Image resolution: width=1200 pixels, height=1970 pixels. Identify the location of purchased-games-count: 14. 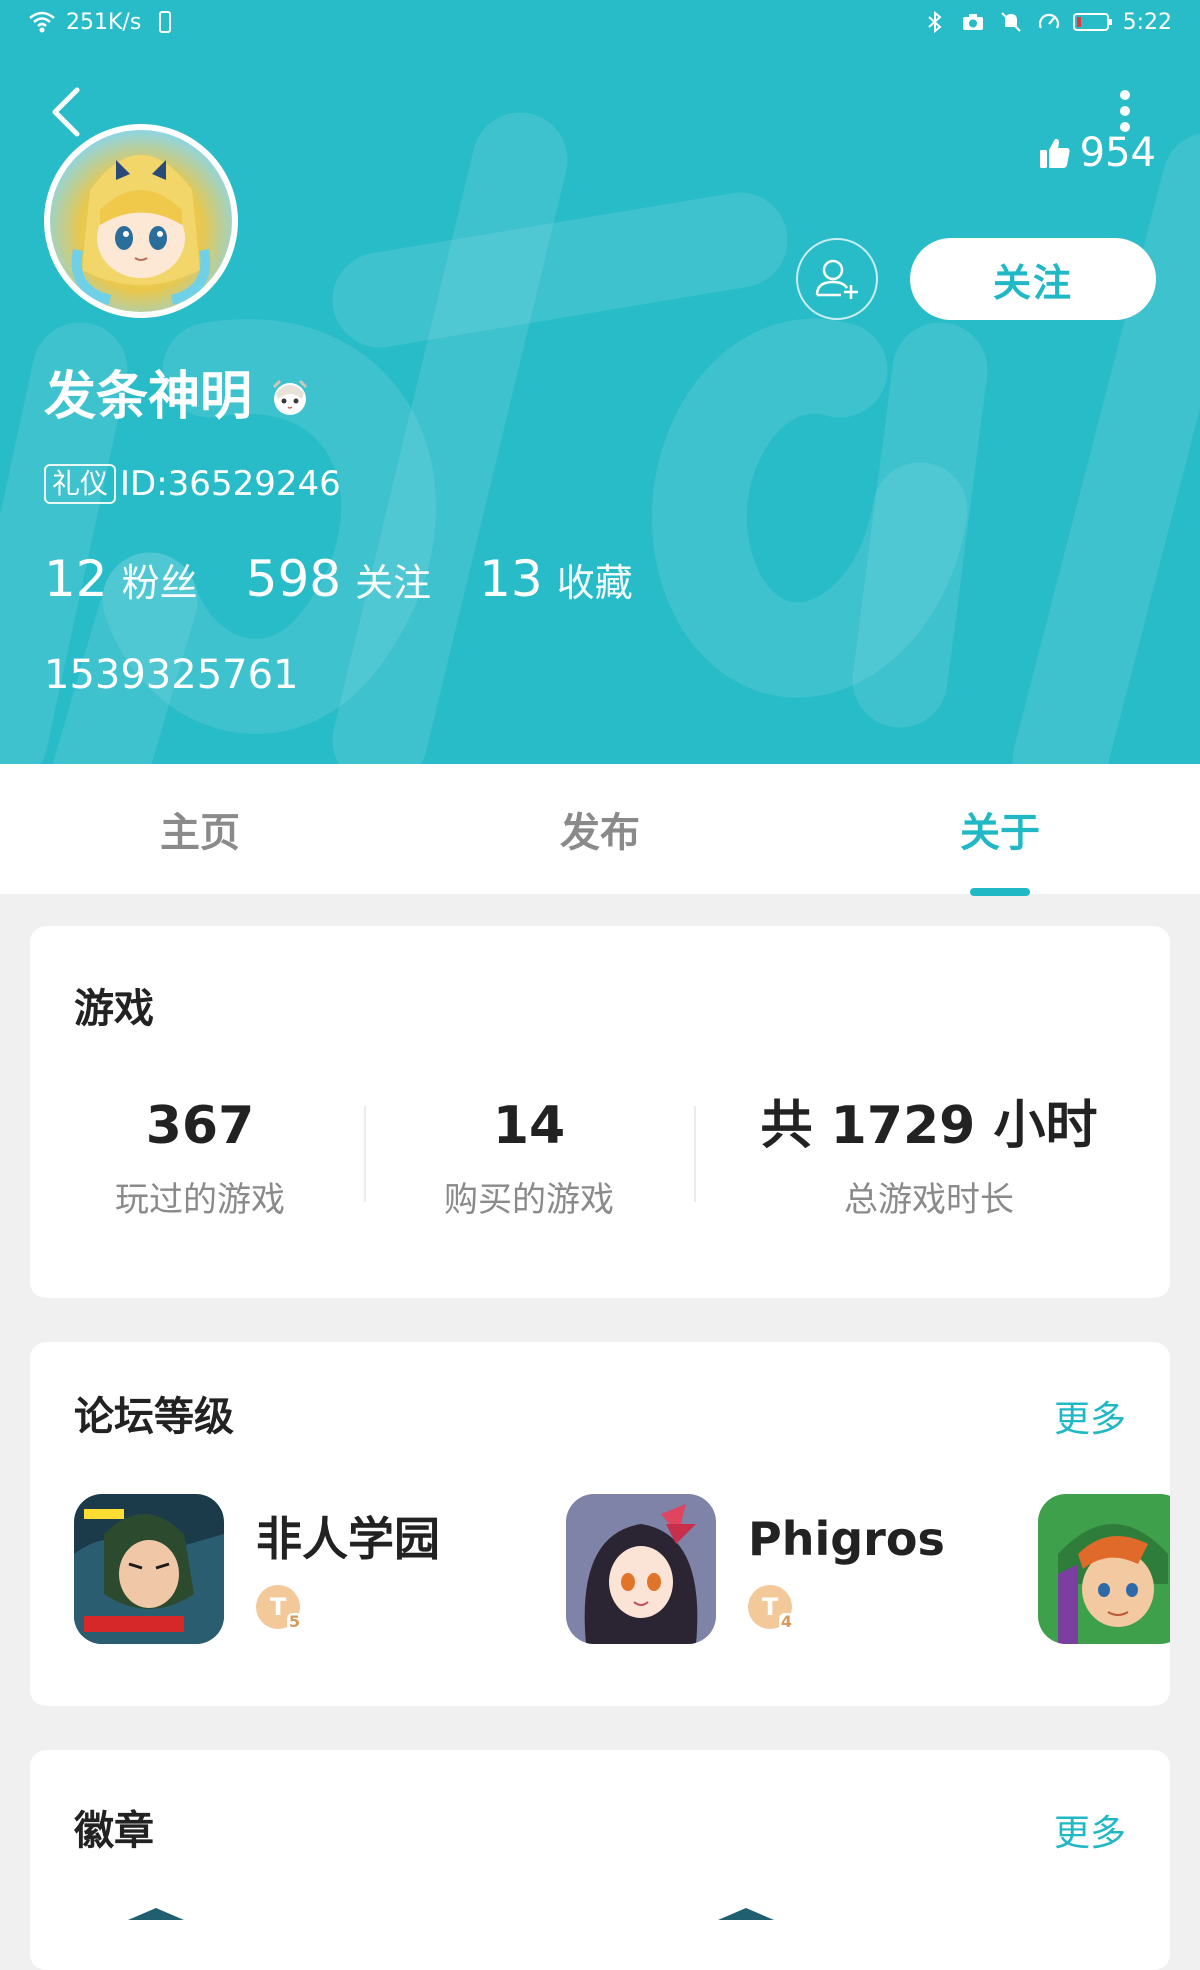
(529, 1126).